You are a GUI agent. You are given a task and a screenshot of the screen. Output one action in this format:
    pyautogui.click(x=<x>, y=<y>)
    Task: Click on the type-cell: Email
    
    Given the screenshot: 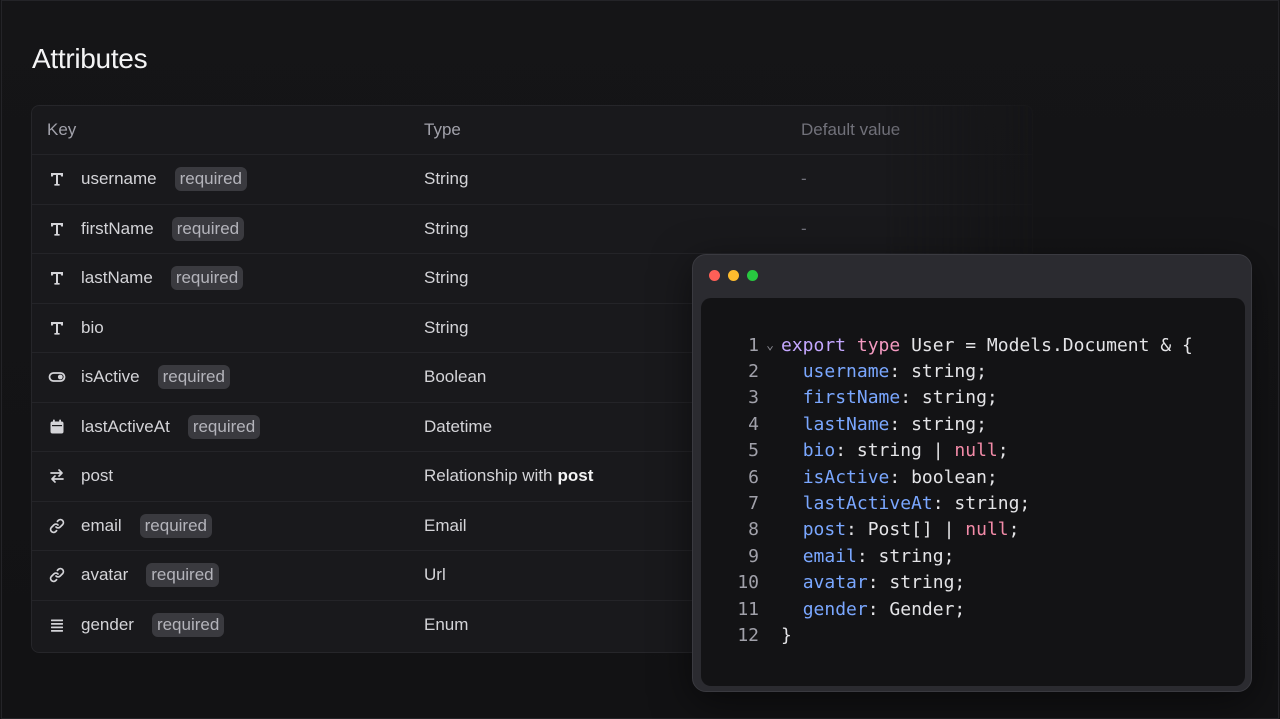 What is the action you would take?
    pyautogui.click(x=445, y=526)
    